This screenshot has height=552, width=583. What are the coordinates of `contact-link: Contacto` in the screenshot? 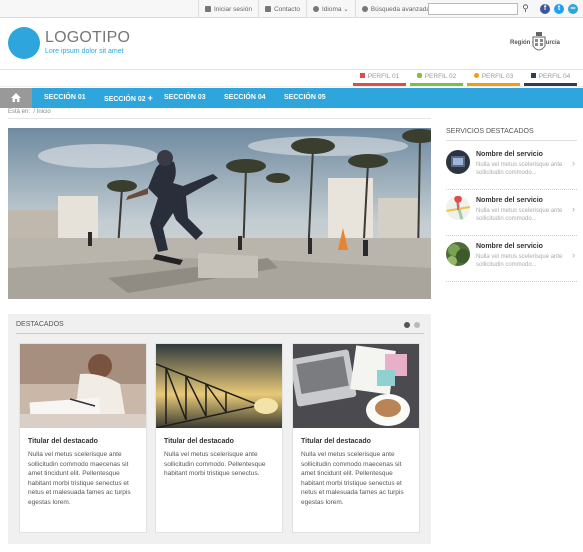 It's located at (281, 9).